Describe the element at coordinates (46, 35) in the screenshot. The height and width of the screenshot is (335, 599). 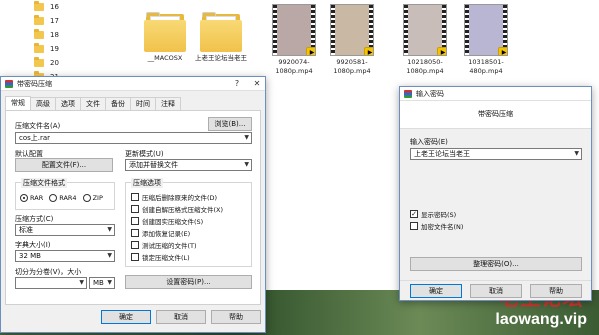
I see `tree-folder-item: 18` at that location.